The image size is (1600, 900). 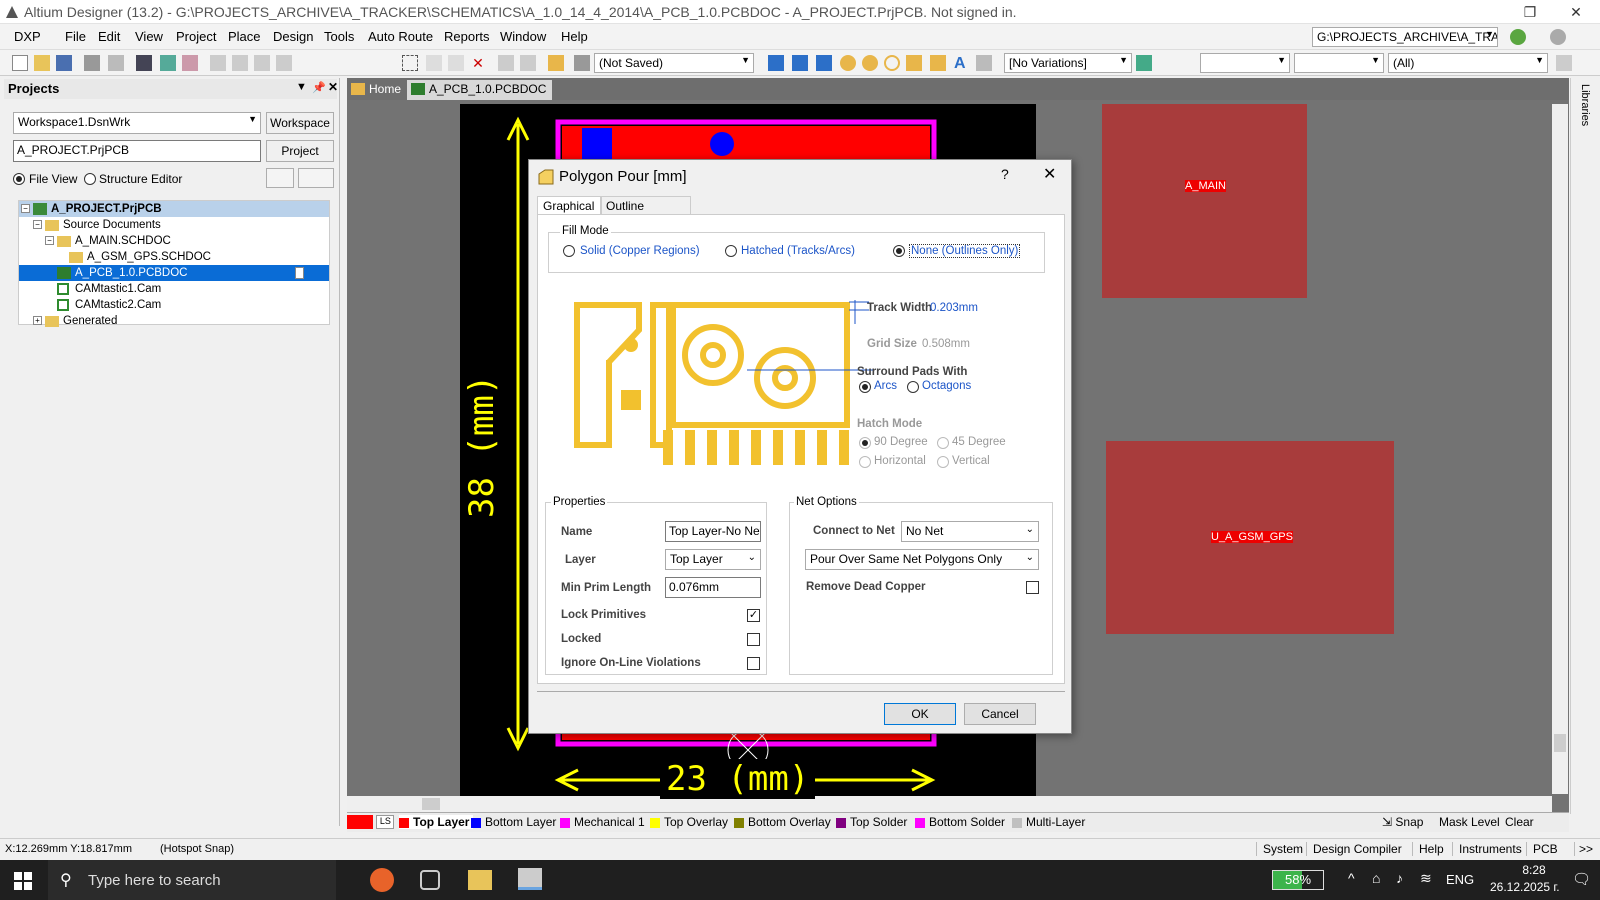 I want to click on filter-apply-icon, so click(x=1564, y=63).